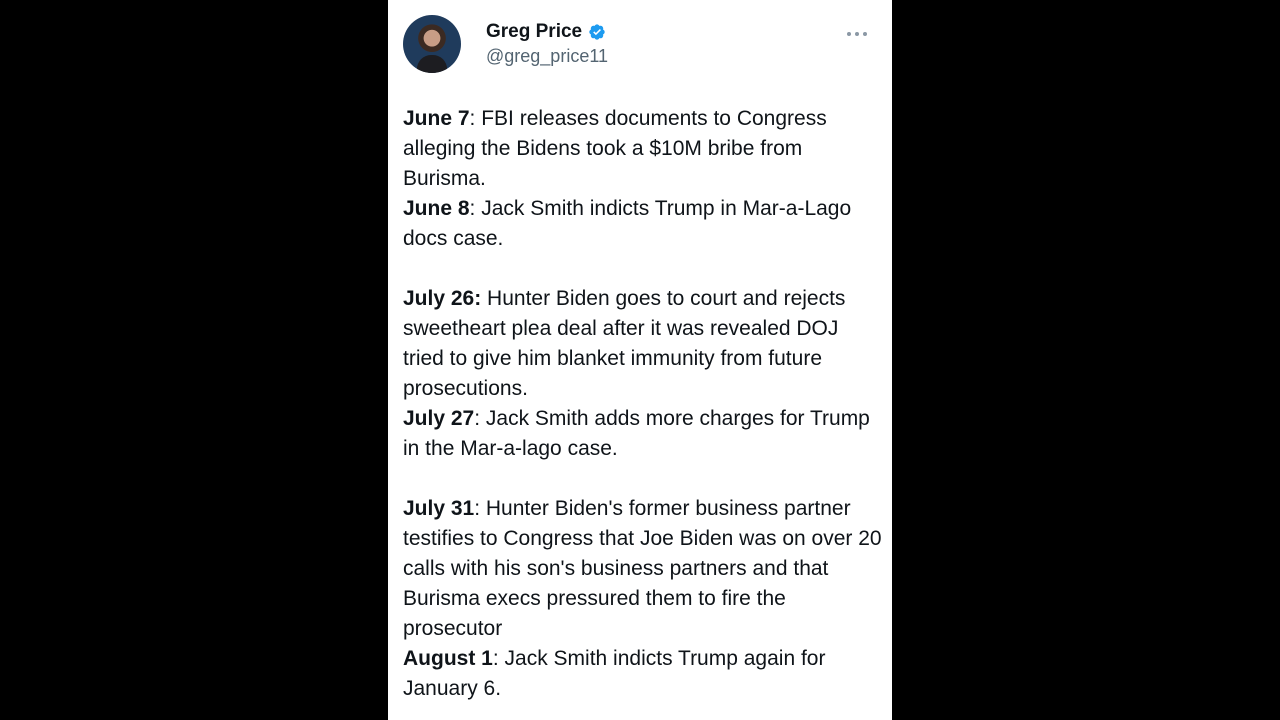  What do you see at coordinates (432, 44) in the screenshot?
I see `avatar` at bounding box center [432, 44].